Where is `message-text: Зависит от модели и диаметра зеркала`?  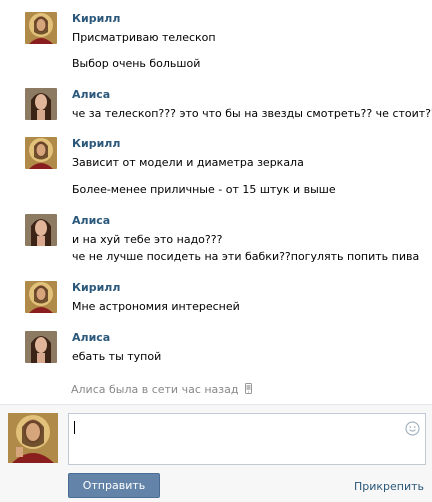 message-text: Зависит от модели и диаметра зеркала is located at coordinates (188, 162).